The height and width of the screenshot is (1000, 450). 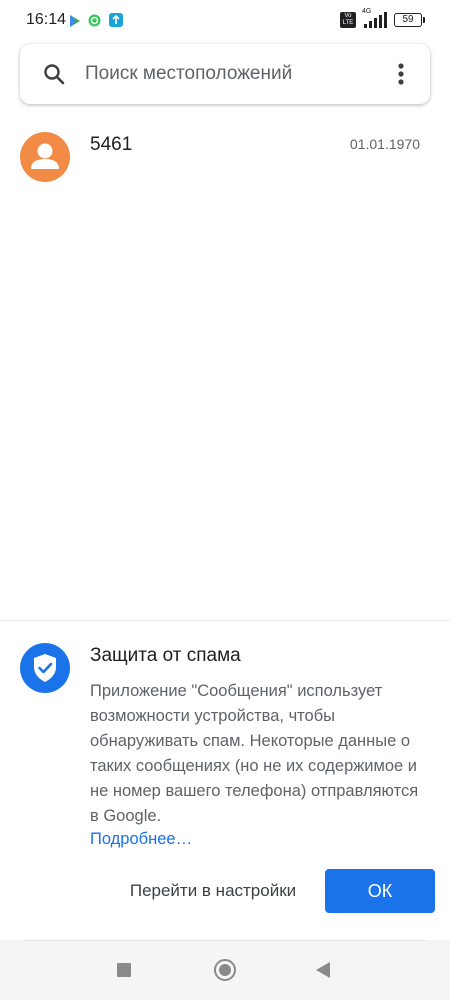 I want to click on home-icon, so click(x=225, y=970).